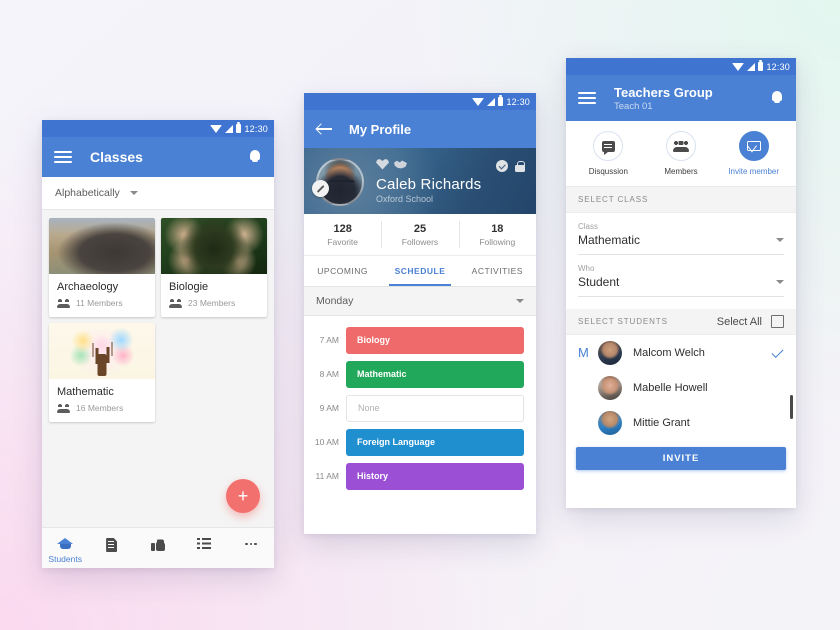  I want to click on student-name: Malcom Welch, so click(669, 352).